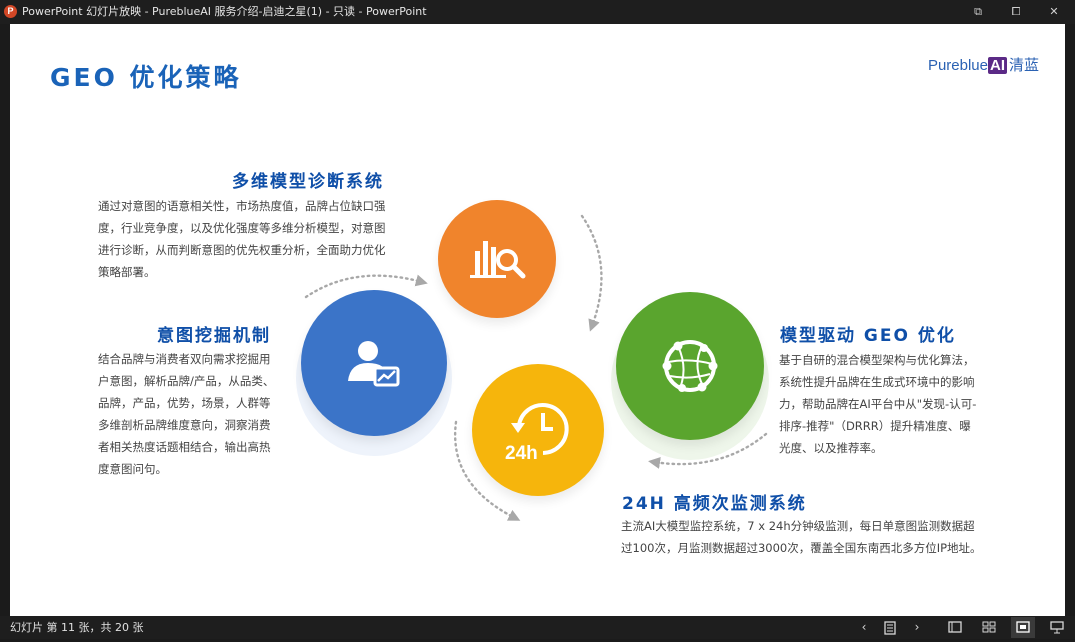 This screenshot has width=1075, height=642. What do you see at coordinates (978, 12) in the screenshot?
I see `restore-down-button: ⧉` at bounding box center [978, 12].